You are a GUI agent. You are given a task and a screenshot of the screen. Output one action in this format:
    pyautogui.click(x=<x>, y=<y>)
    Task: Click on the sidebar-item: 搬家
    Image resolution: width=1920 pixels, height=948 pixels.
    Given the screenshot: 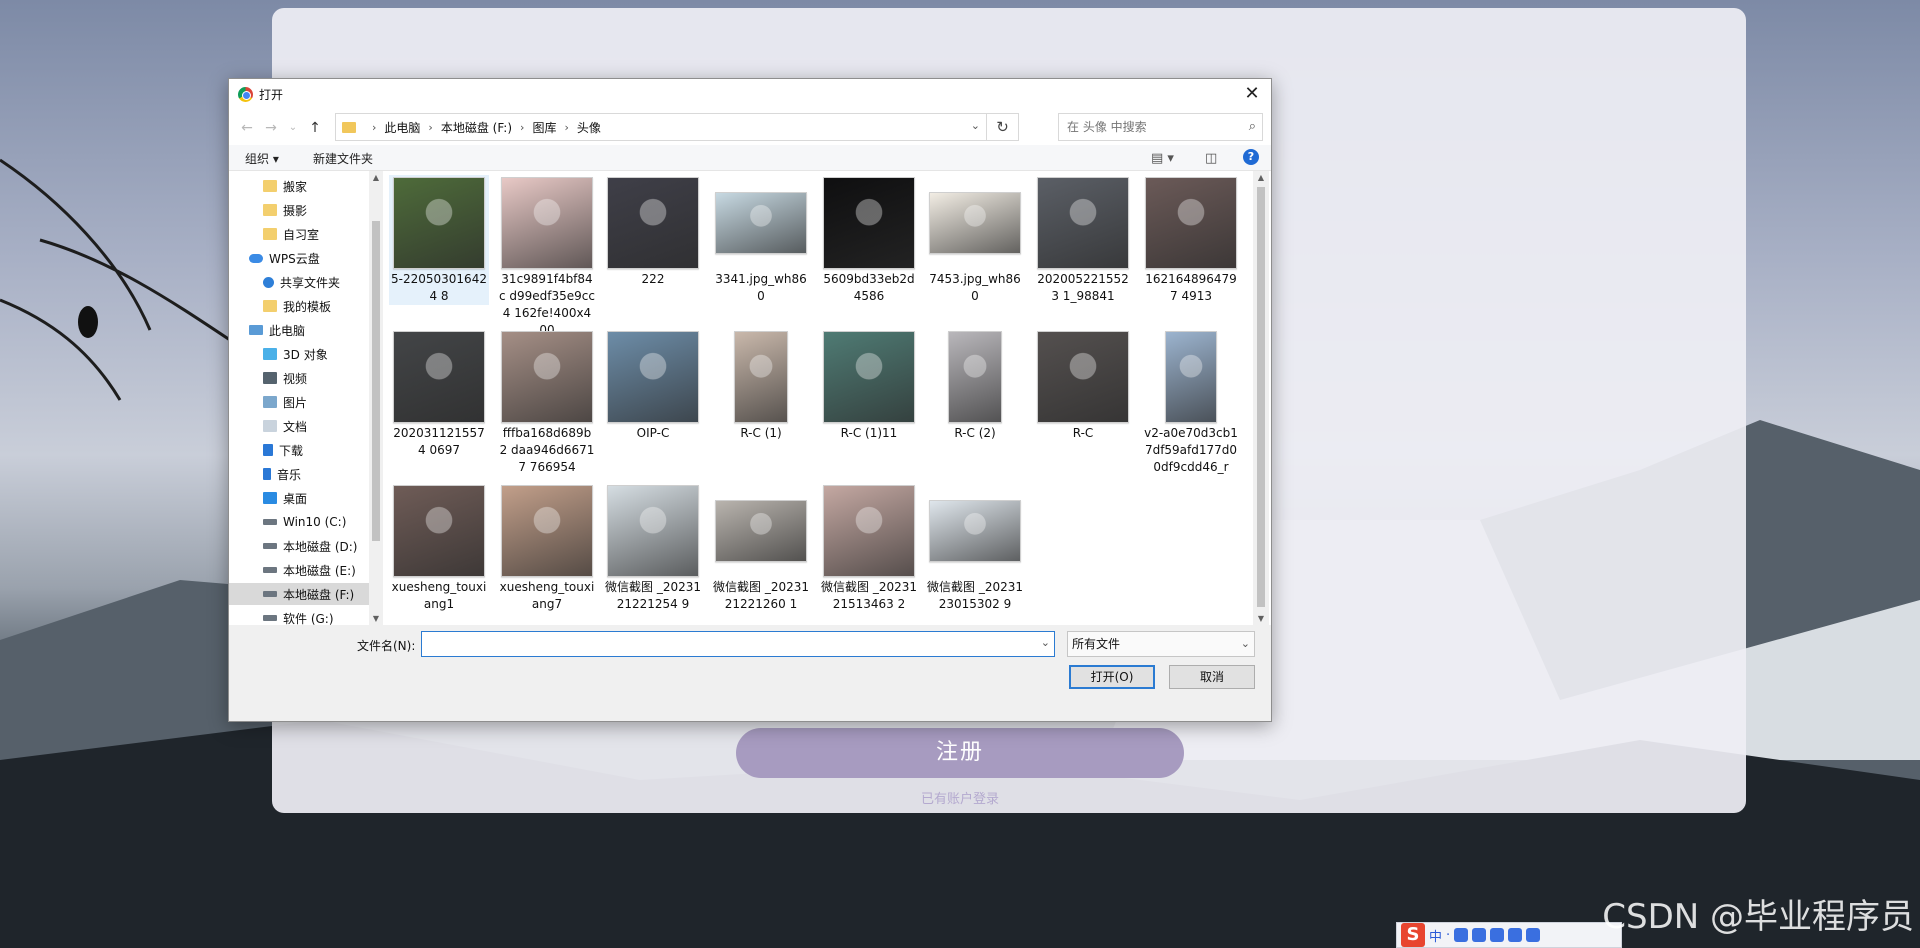 What is the action you would take?
    pyautogui.click(x=299, y=186)
    